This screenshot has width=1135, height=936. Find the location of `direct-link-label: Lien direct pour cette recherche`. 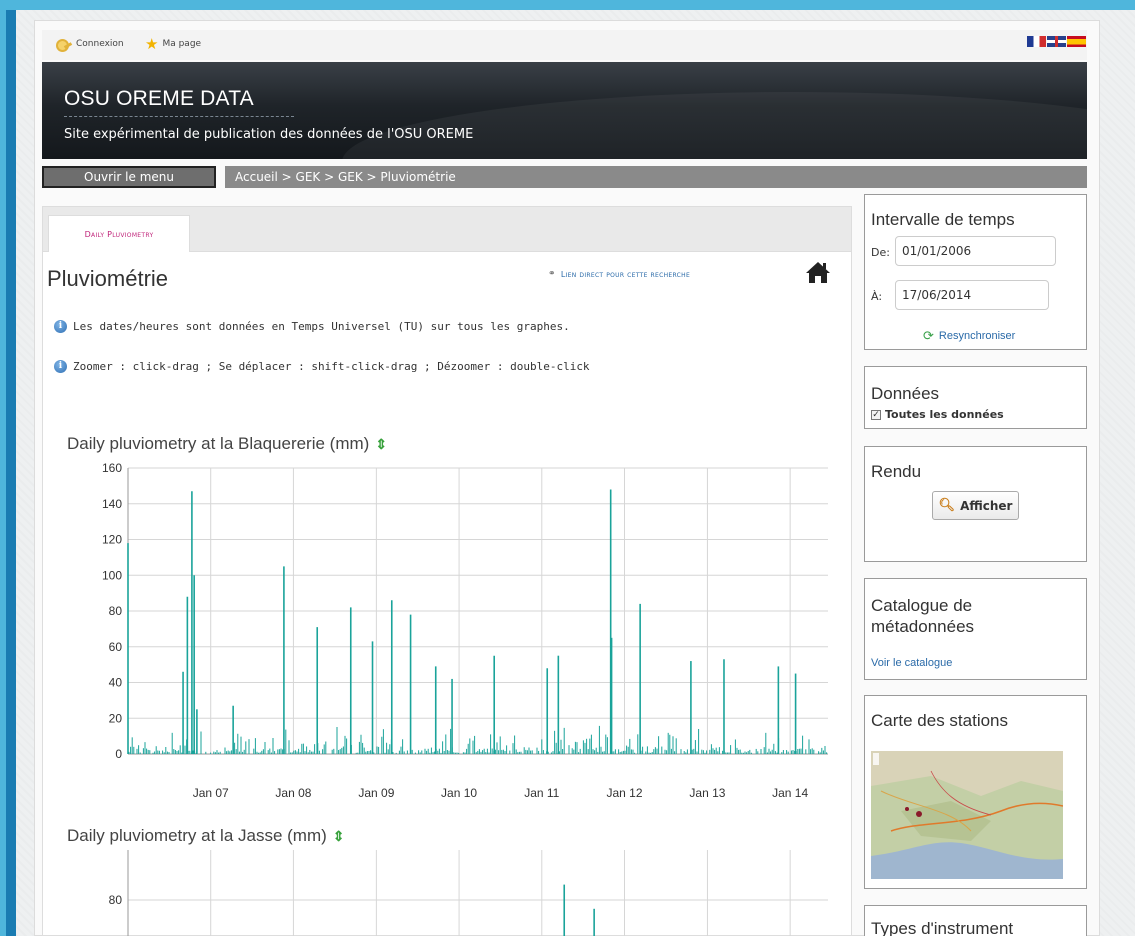

direct-link-label: Lien direct pour cette recherche is located at coordinates (625, 274).